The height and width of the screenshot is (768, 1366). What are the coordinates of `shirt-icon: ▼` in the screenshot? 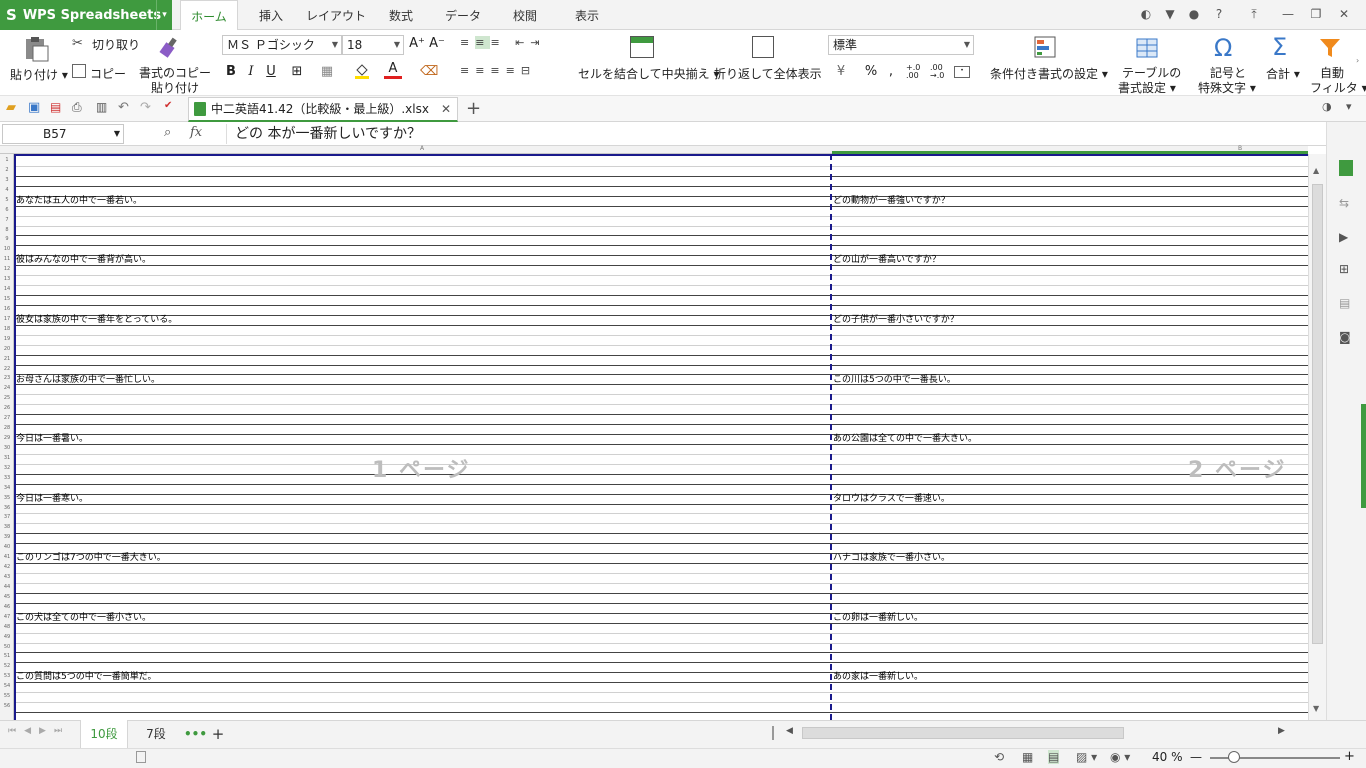 It's located at (1170, 14).